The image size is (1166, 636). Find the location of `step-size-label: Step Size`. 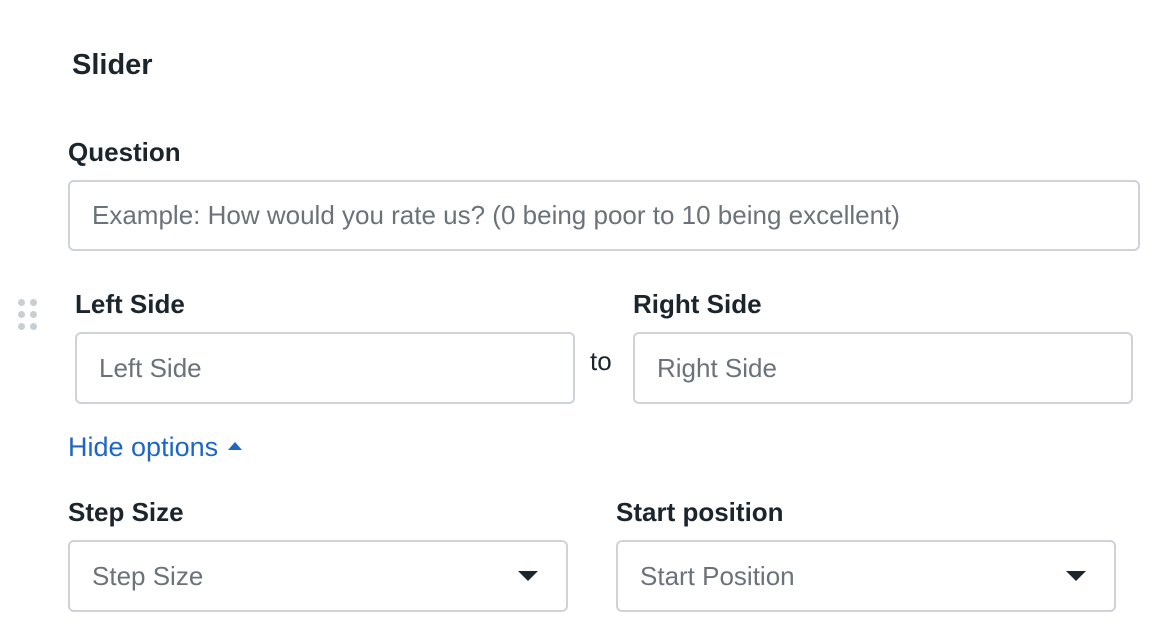

step-size-label: Step Size is located at coordinates (126, 512).